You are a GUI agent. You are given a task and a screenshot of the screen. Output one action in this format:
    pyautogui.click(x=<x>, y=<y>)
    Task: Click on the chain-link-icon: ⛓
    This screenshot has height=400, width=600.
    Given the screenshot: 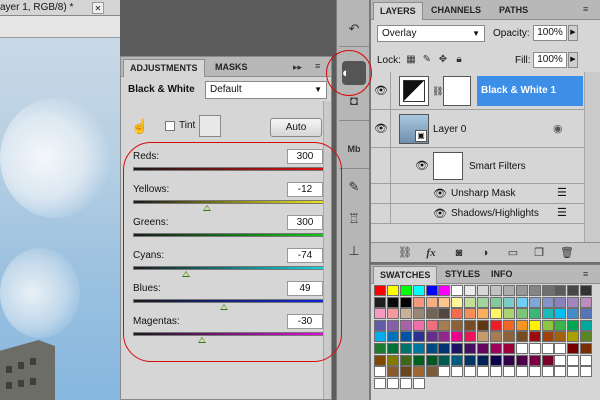 What is the action you would take?
    pyautogui.click(x=437, y=91)
    